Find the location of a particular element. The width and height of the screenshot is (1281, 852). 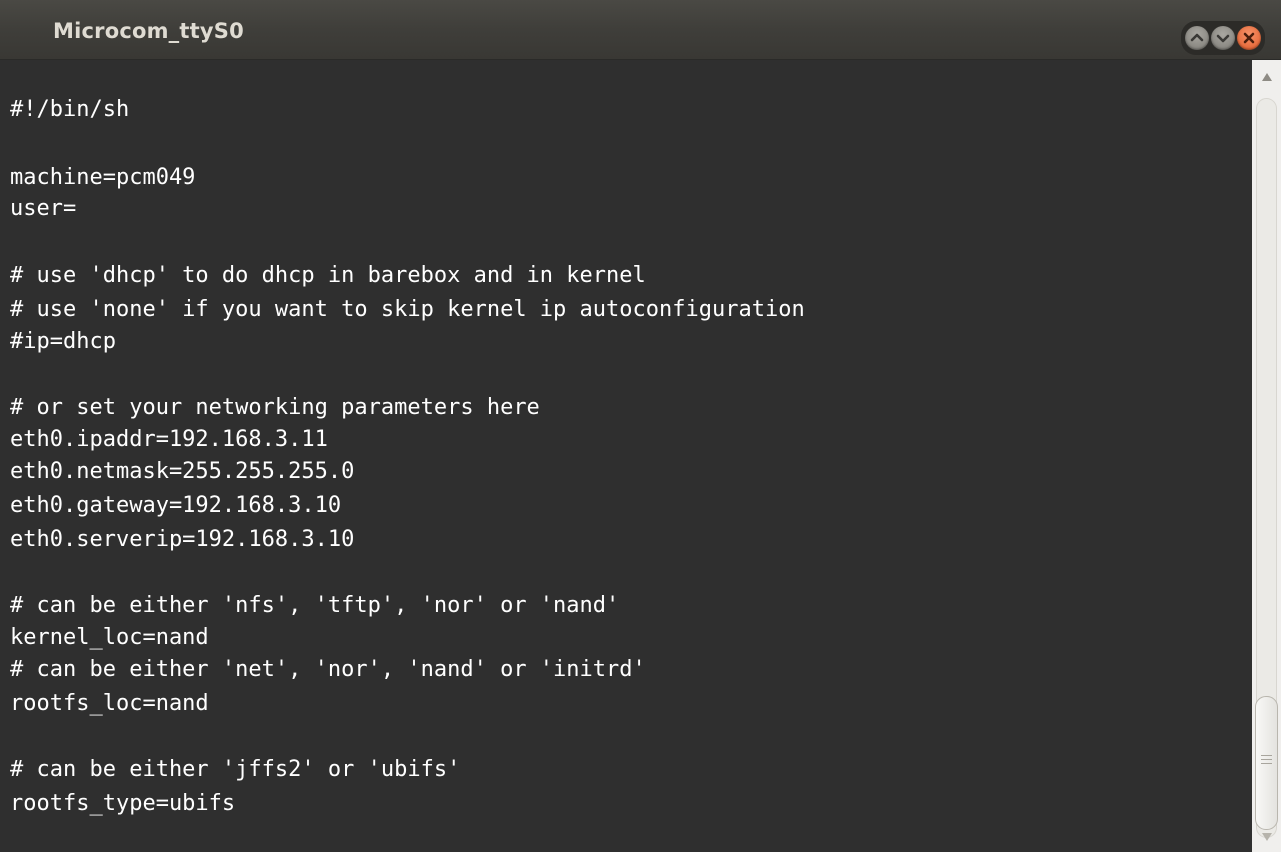

window-title: Microcom_ttyS0 is located at coordinates (148, 31).